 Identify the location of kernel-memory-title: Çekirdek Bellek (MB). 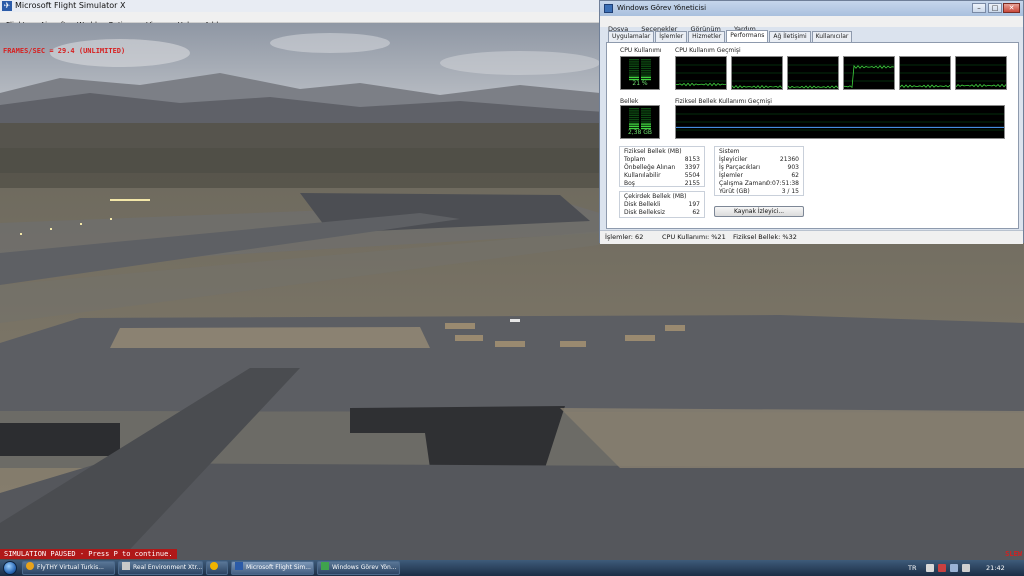
(655, 196).